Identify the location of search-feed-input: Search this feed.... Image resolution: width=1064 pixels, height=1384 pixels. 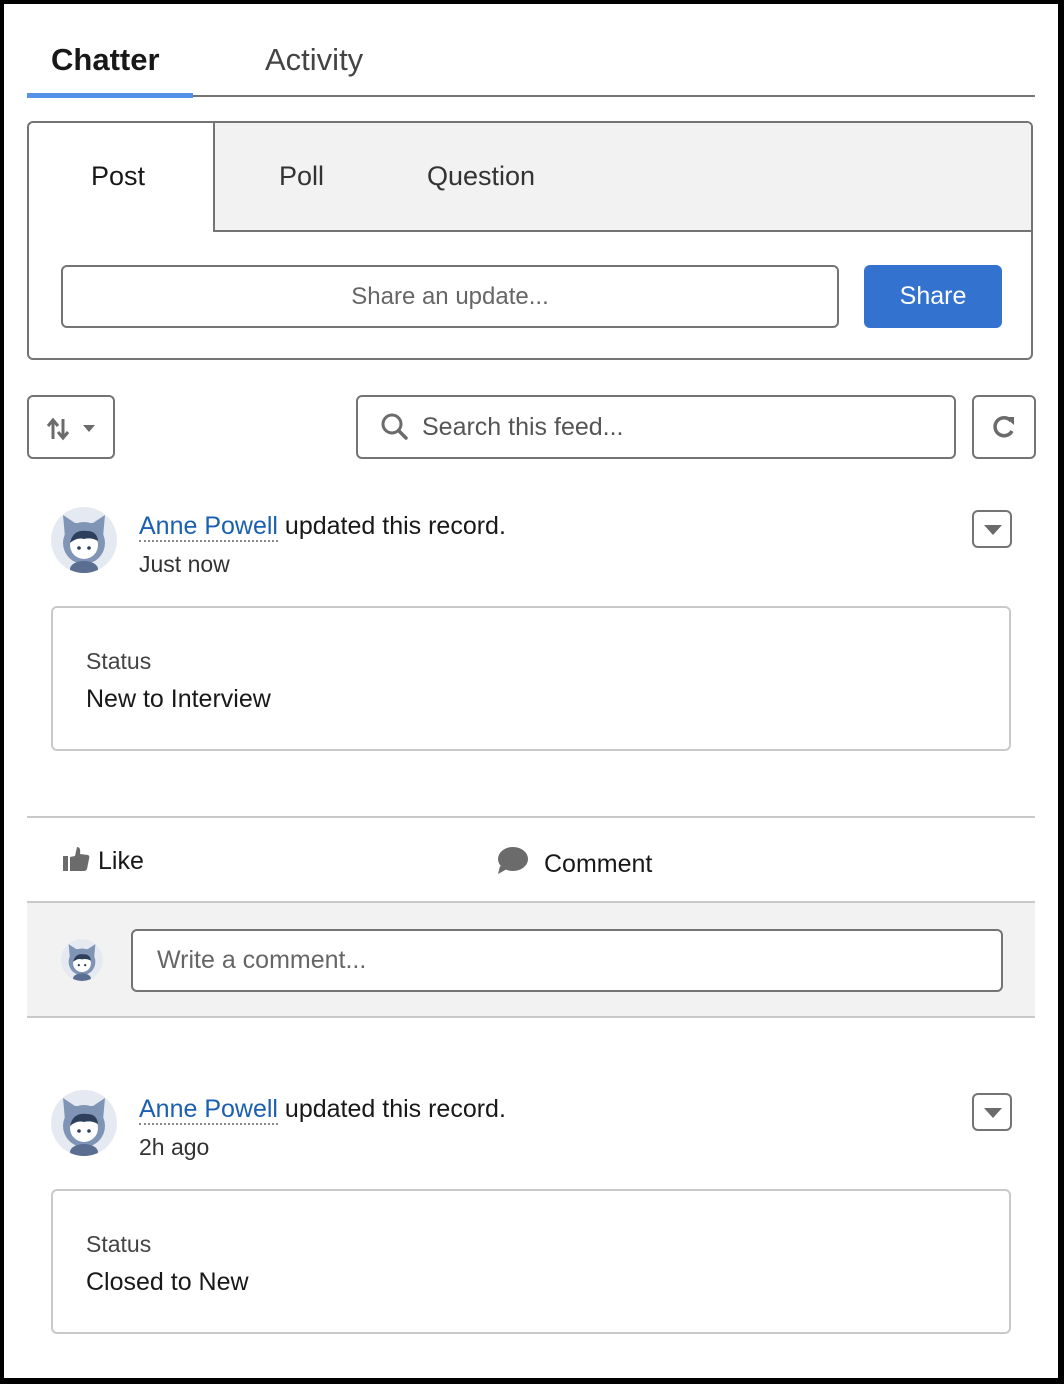
(656, 427).